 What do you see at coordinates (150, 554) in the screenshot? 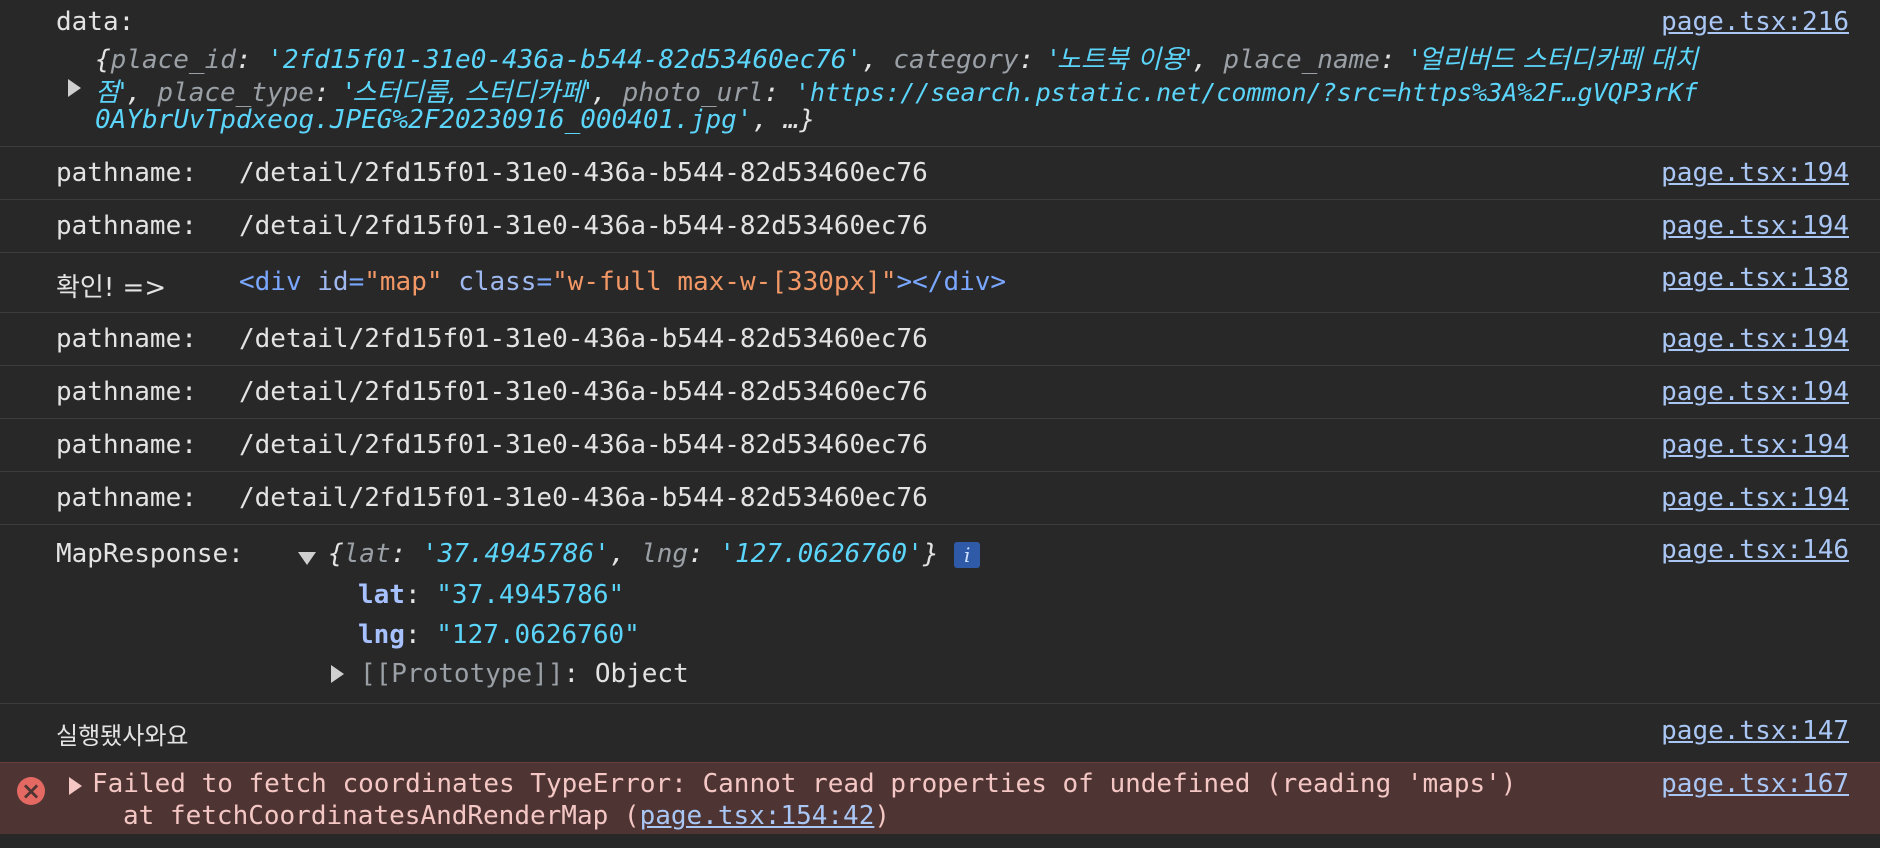
I see `log-label: MapResponse:` at bounding box center [150, 554].